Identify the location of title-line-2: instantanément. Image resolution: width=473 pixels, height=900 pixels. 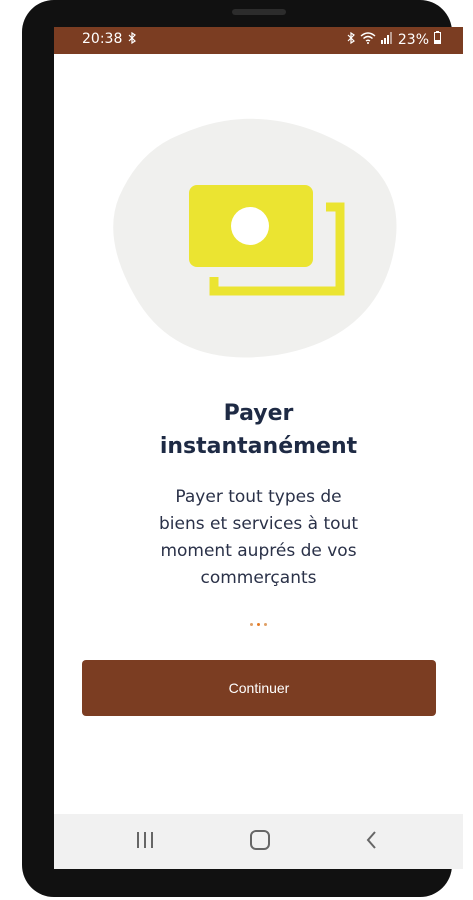
(258, 446).